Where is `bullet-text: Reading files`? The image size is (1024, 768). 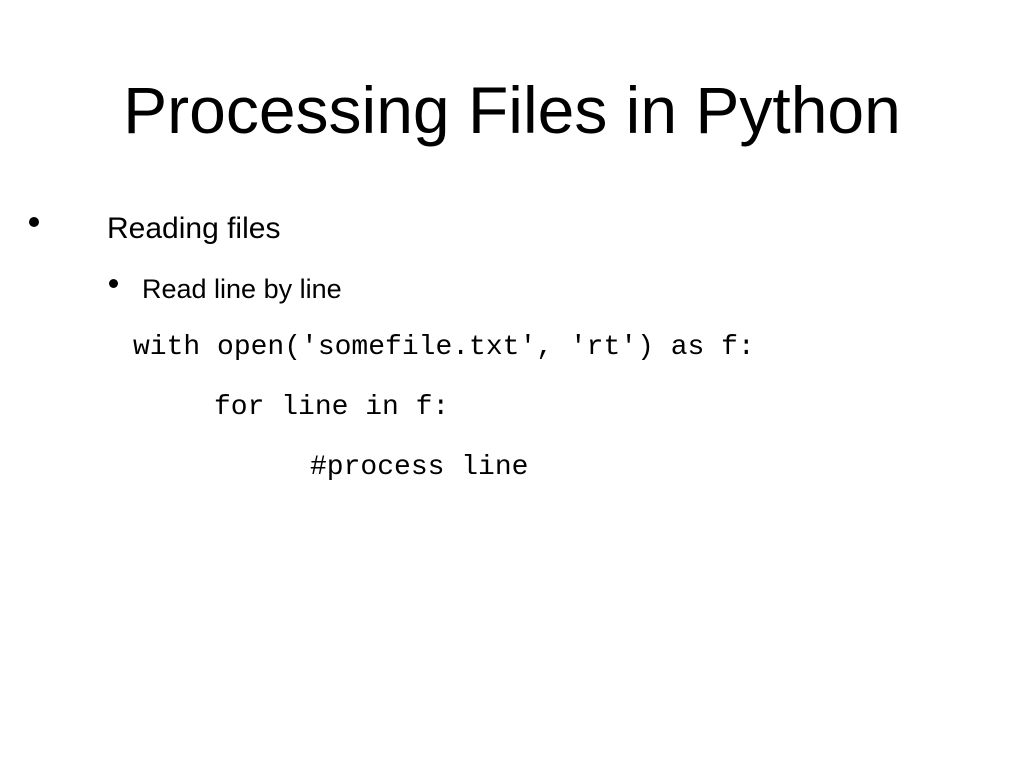 bullet-text: Reading files is located at coordinates (194, 228).